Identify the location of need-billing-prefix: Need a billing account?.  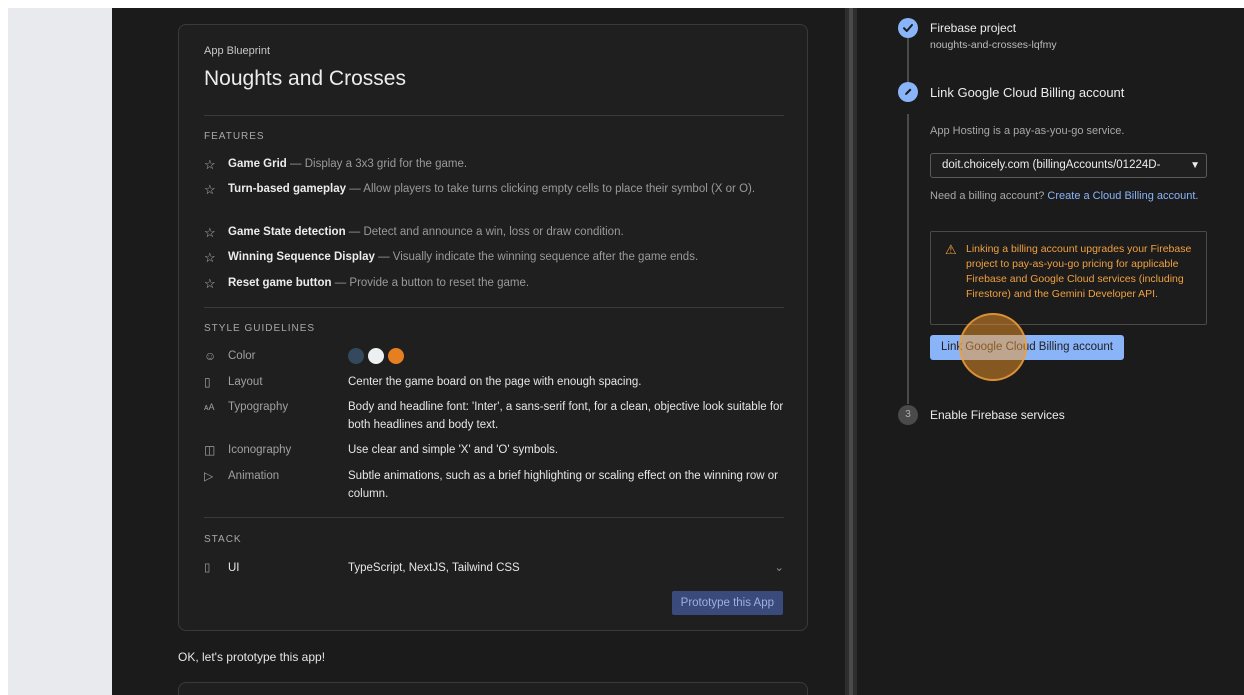
(989, 196).